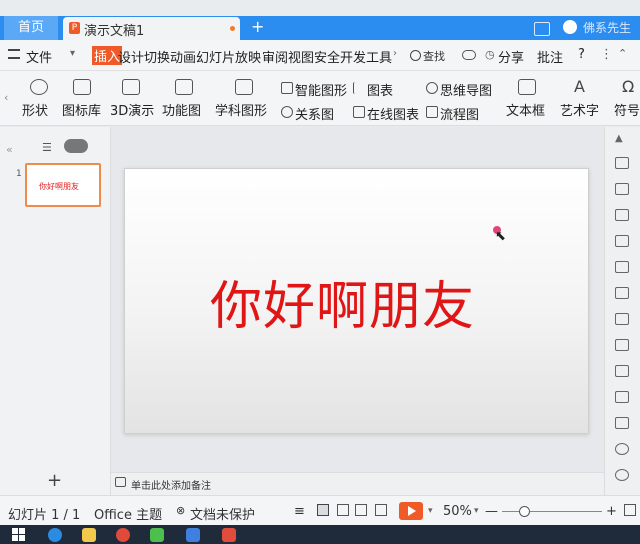 This screenshot has width=640, height=544. Describe the element at coordinates (381, 510) in the screenshot. I see `notes-view-icon` at that location.